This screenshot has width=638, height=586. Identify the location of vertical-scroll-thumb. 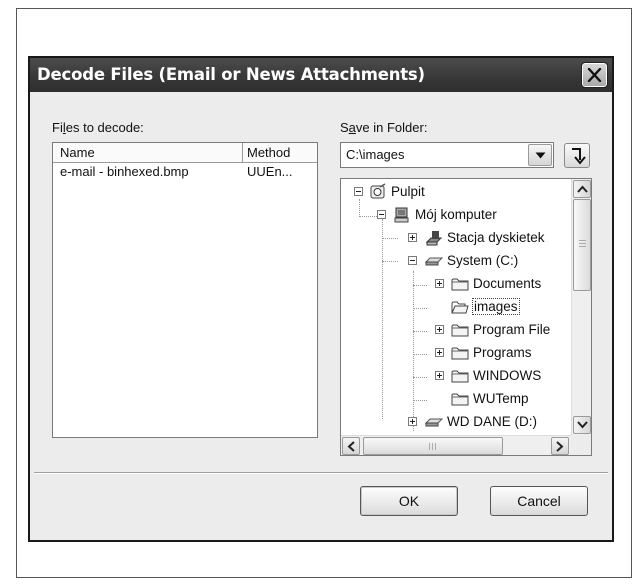
(582, 245).